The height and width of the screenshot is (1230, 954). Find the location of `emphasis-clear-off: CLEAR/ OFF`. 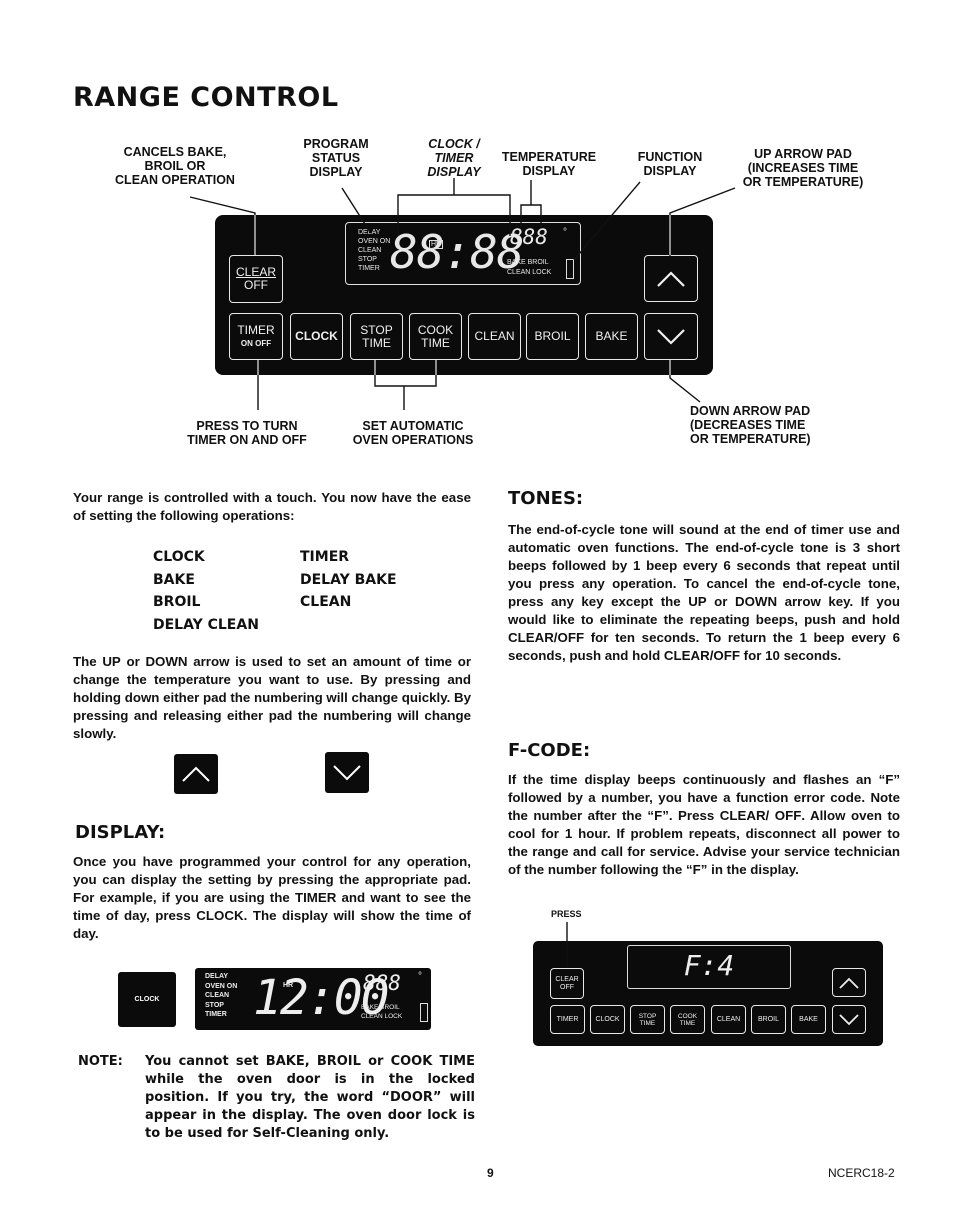

emphasis-clear-off: CLEAR/ OFF is located at coordinates (760, 815).